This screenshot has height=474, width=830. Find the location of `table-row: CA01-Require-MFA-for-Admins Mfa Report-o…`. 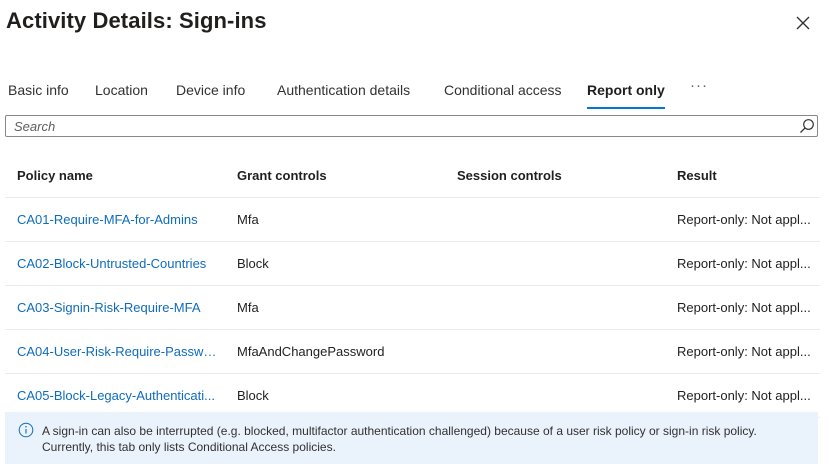

table-row: CA01-Require-MFA-for-Admins Mfa Report-o… is located at coordinates (412, 220).